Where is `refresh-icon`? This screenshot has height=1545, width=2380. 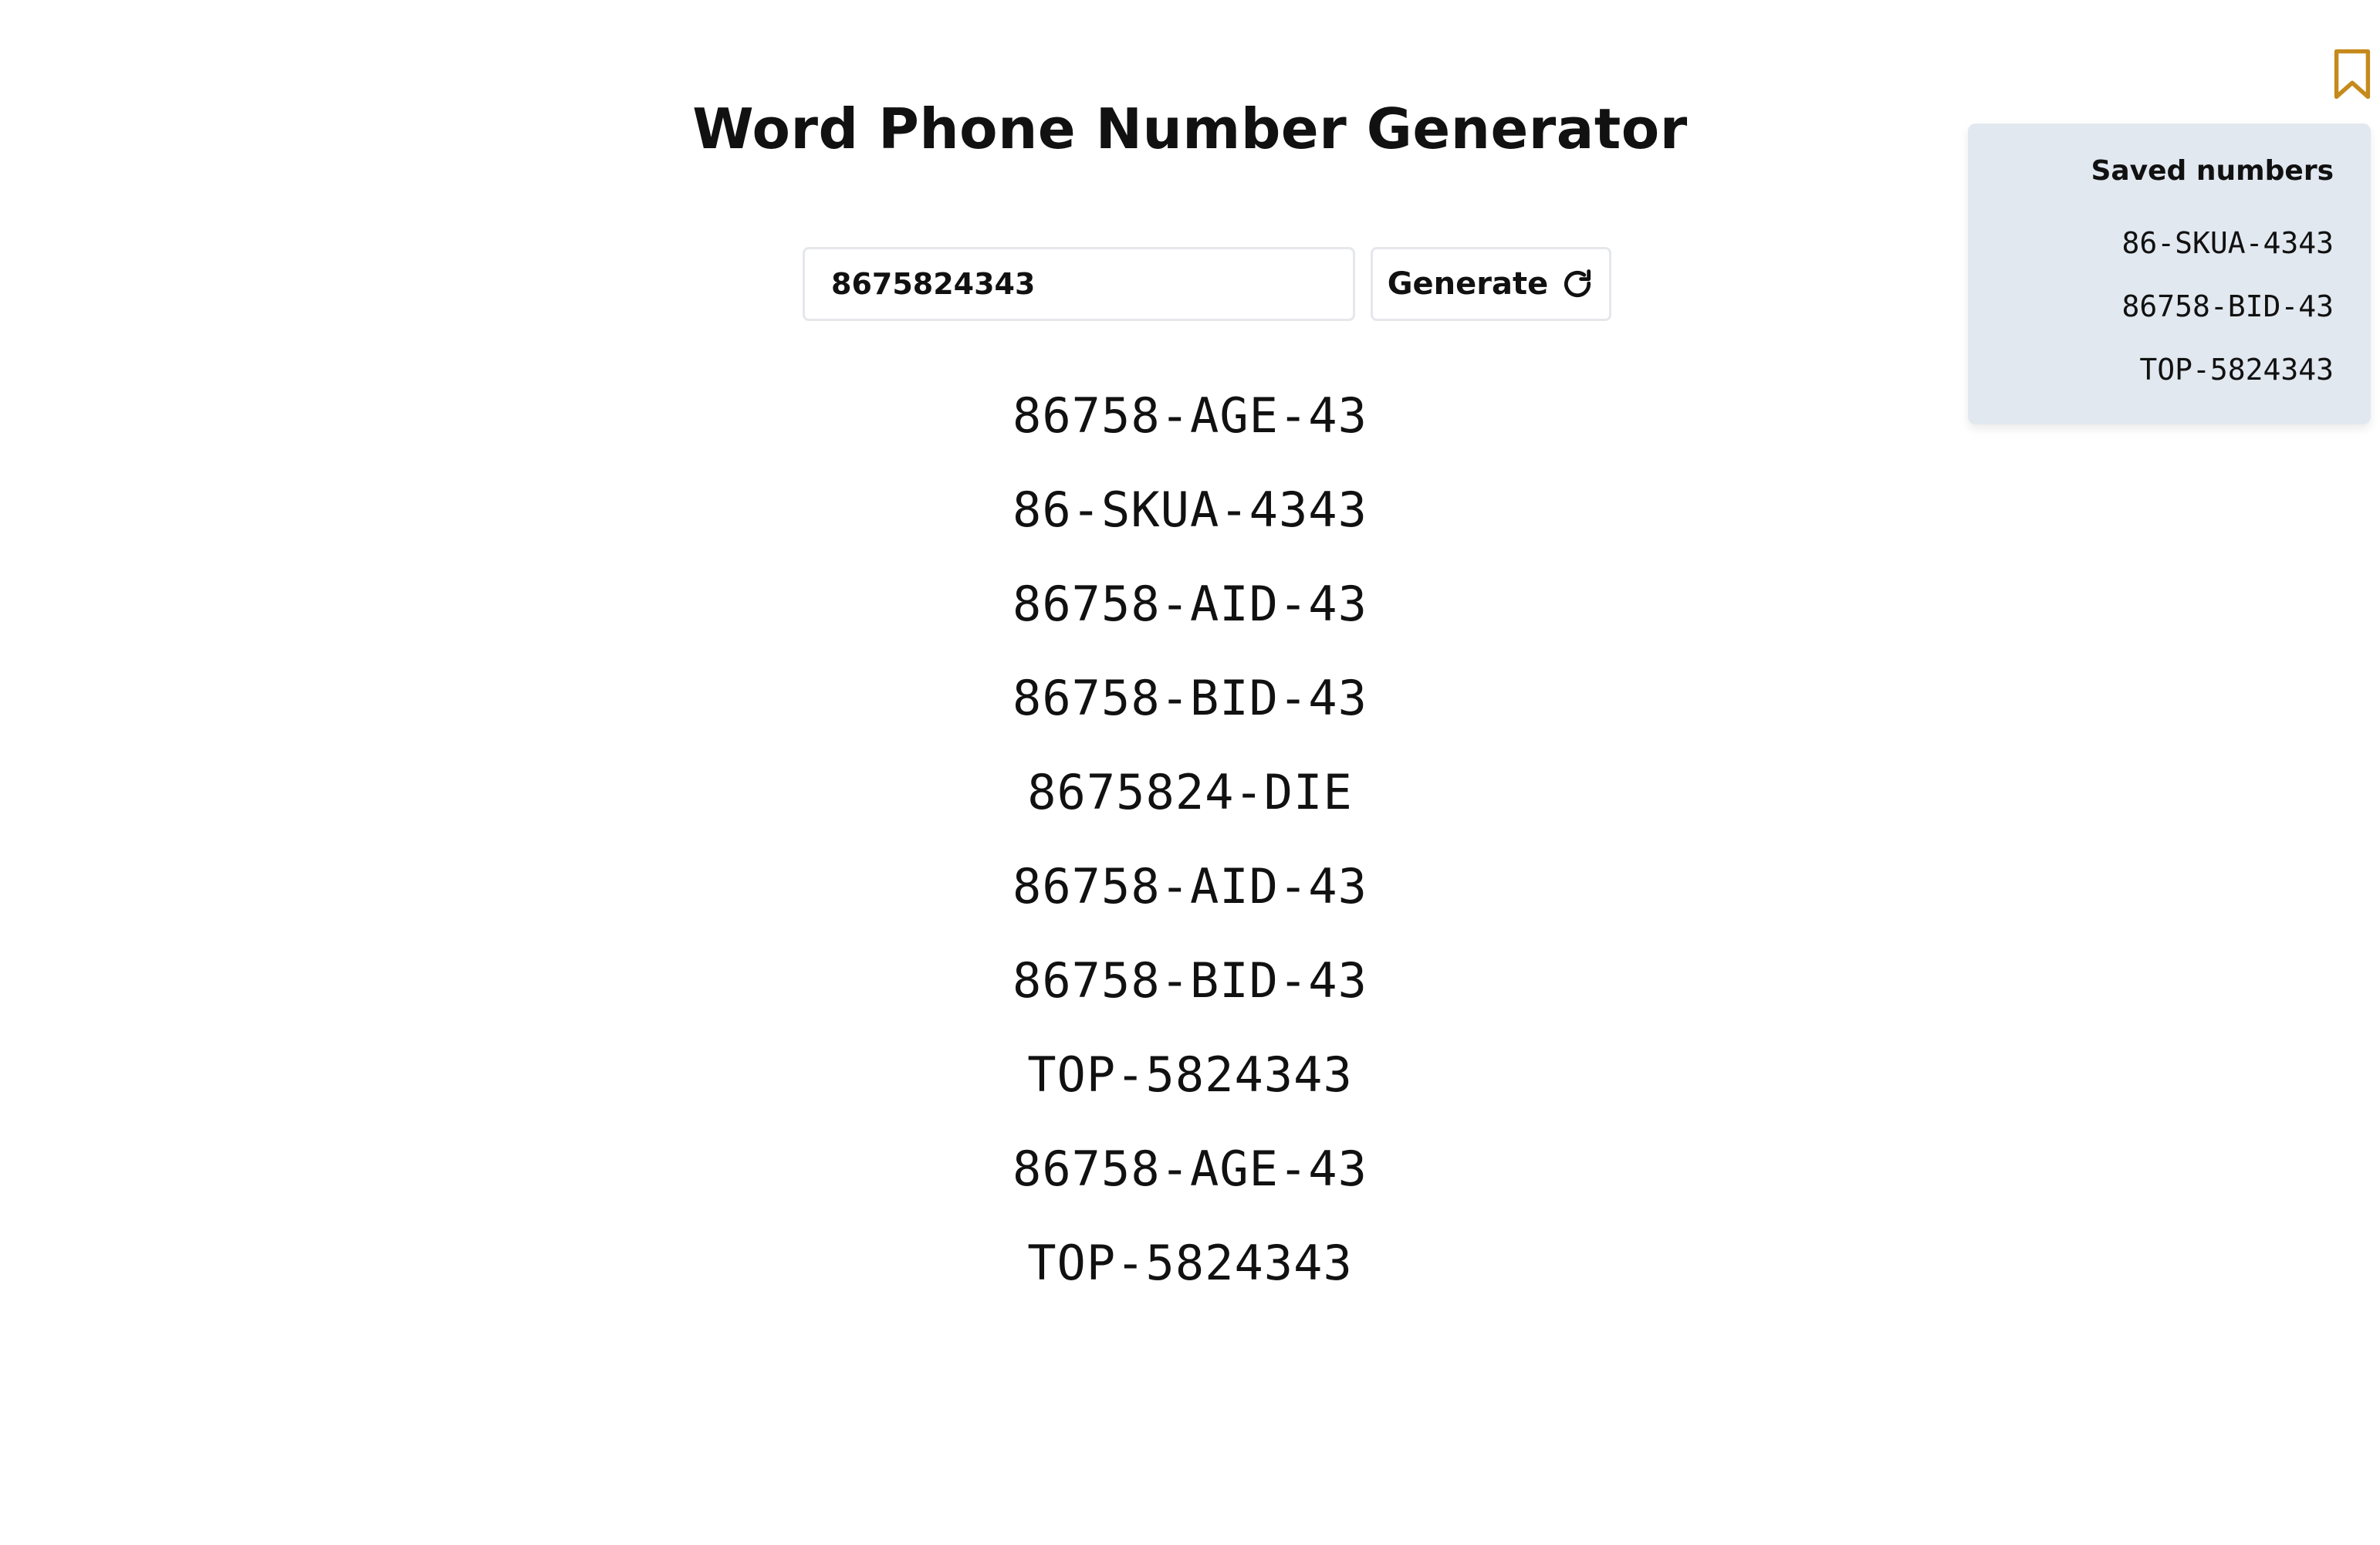
refresh-icon is located at coordinates (1577, 283).